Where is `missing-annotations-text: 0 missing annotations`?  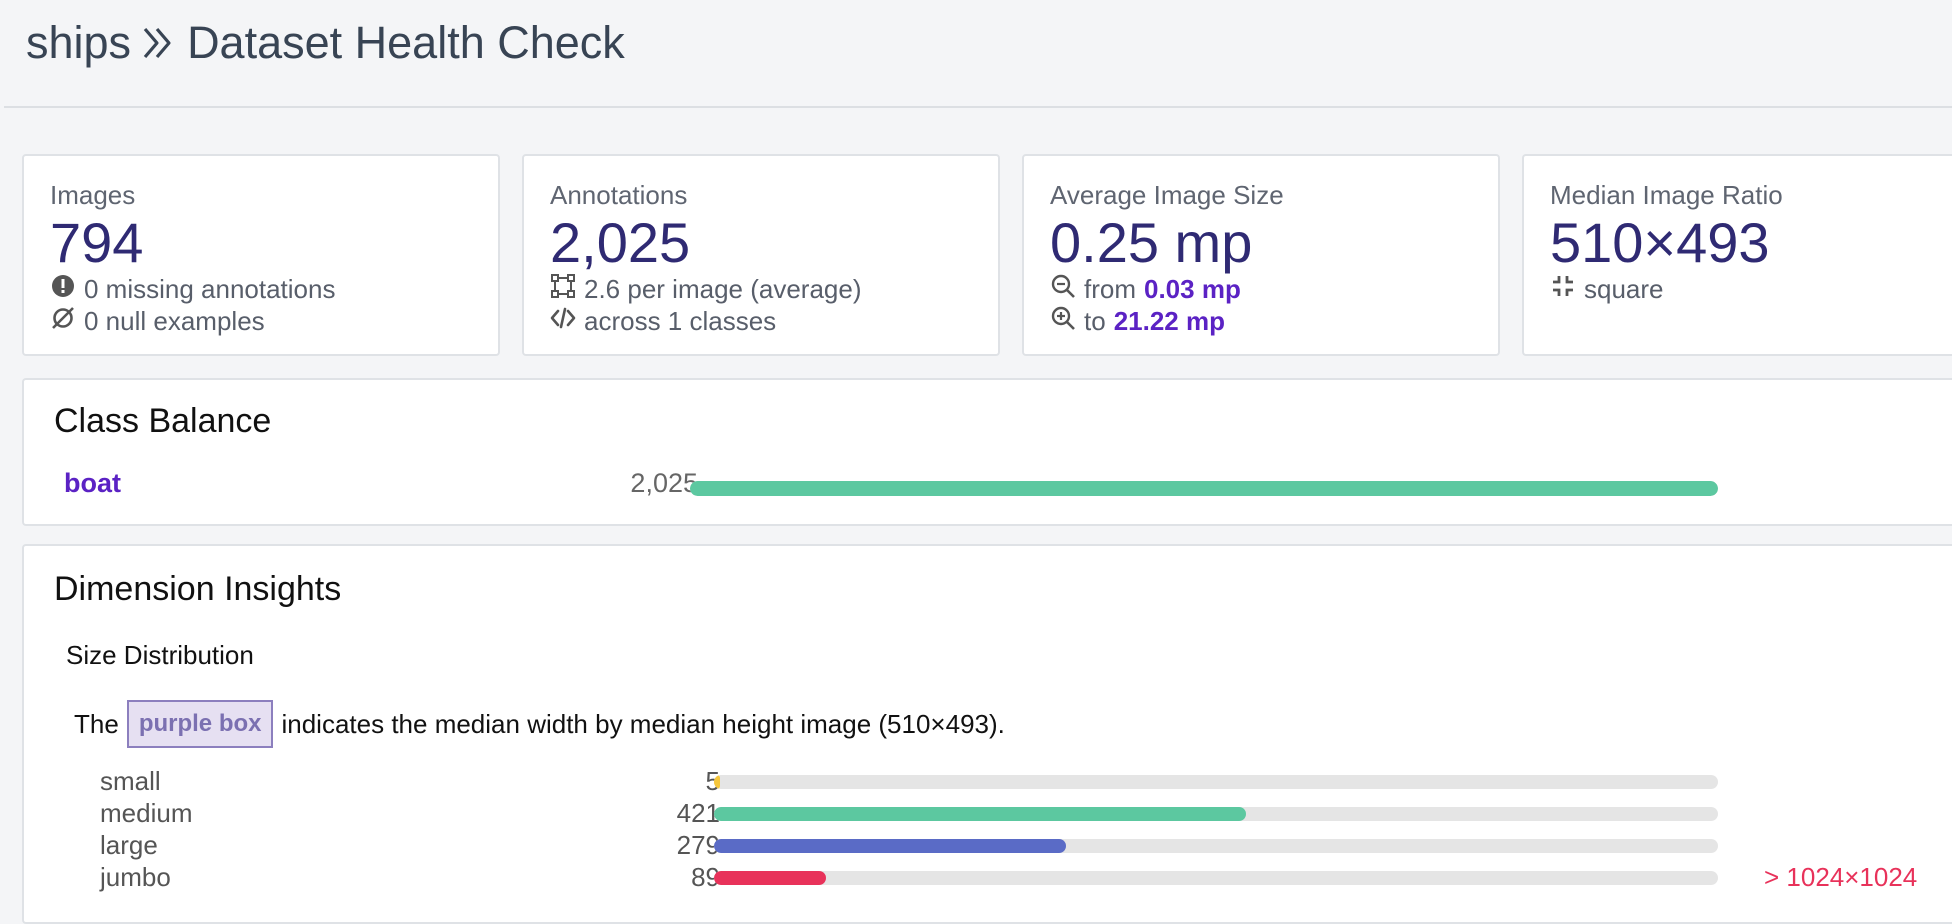 missing-annotations-text: 0 missing annotations is located at coordinates (210, 288).